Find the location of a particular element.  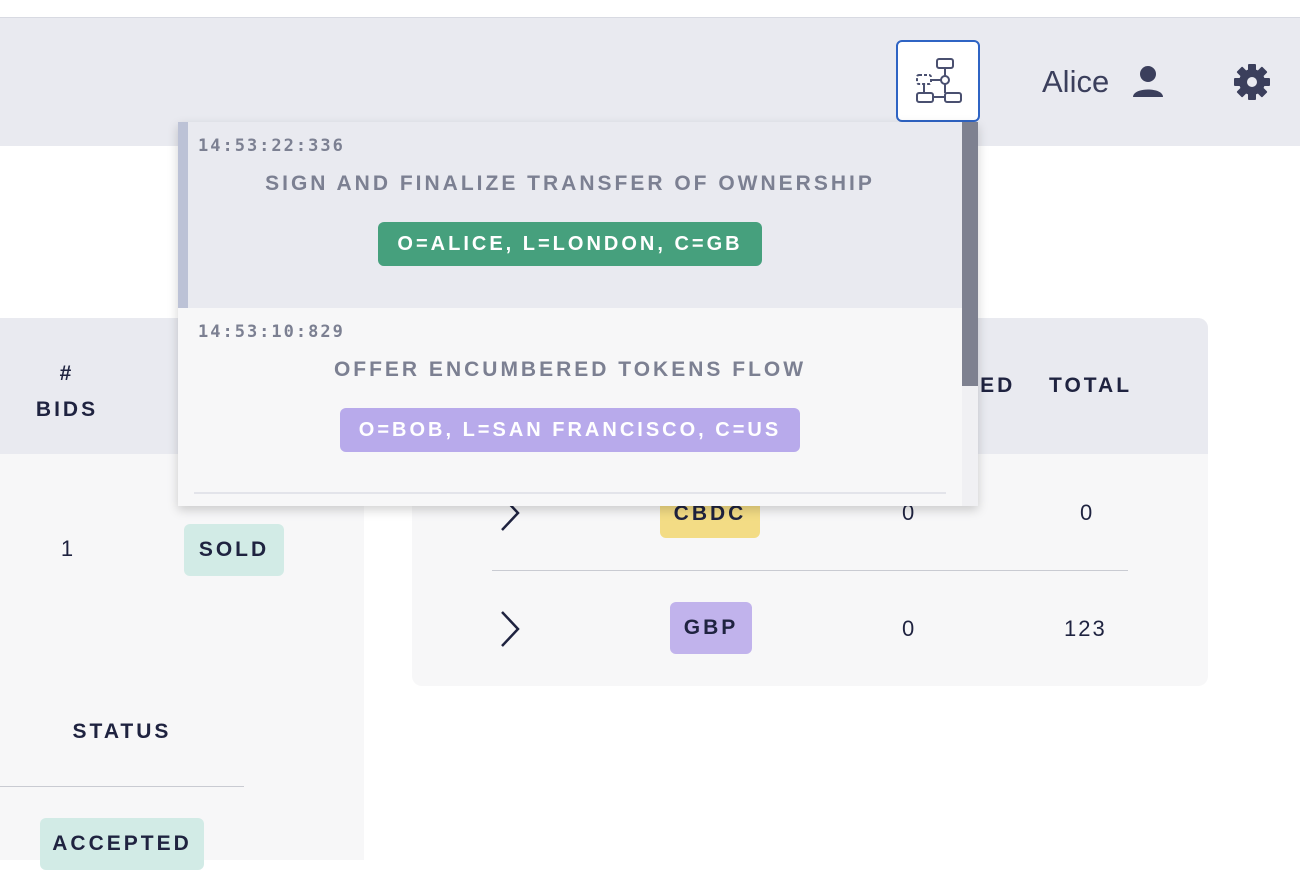

flow-diagram-icon is located at coordinates (939, 80).